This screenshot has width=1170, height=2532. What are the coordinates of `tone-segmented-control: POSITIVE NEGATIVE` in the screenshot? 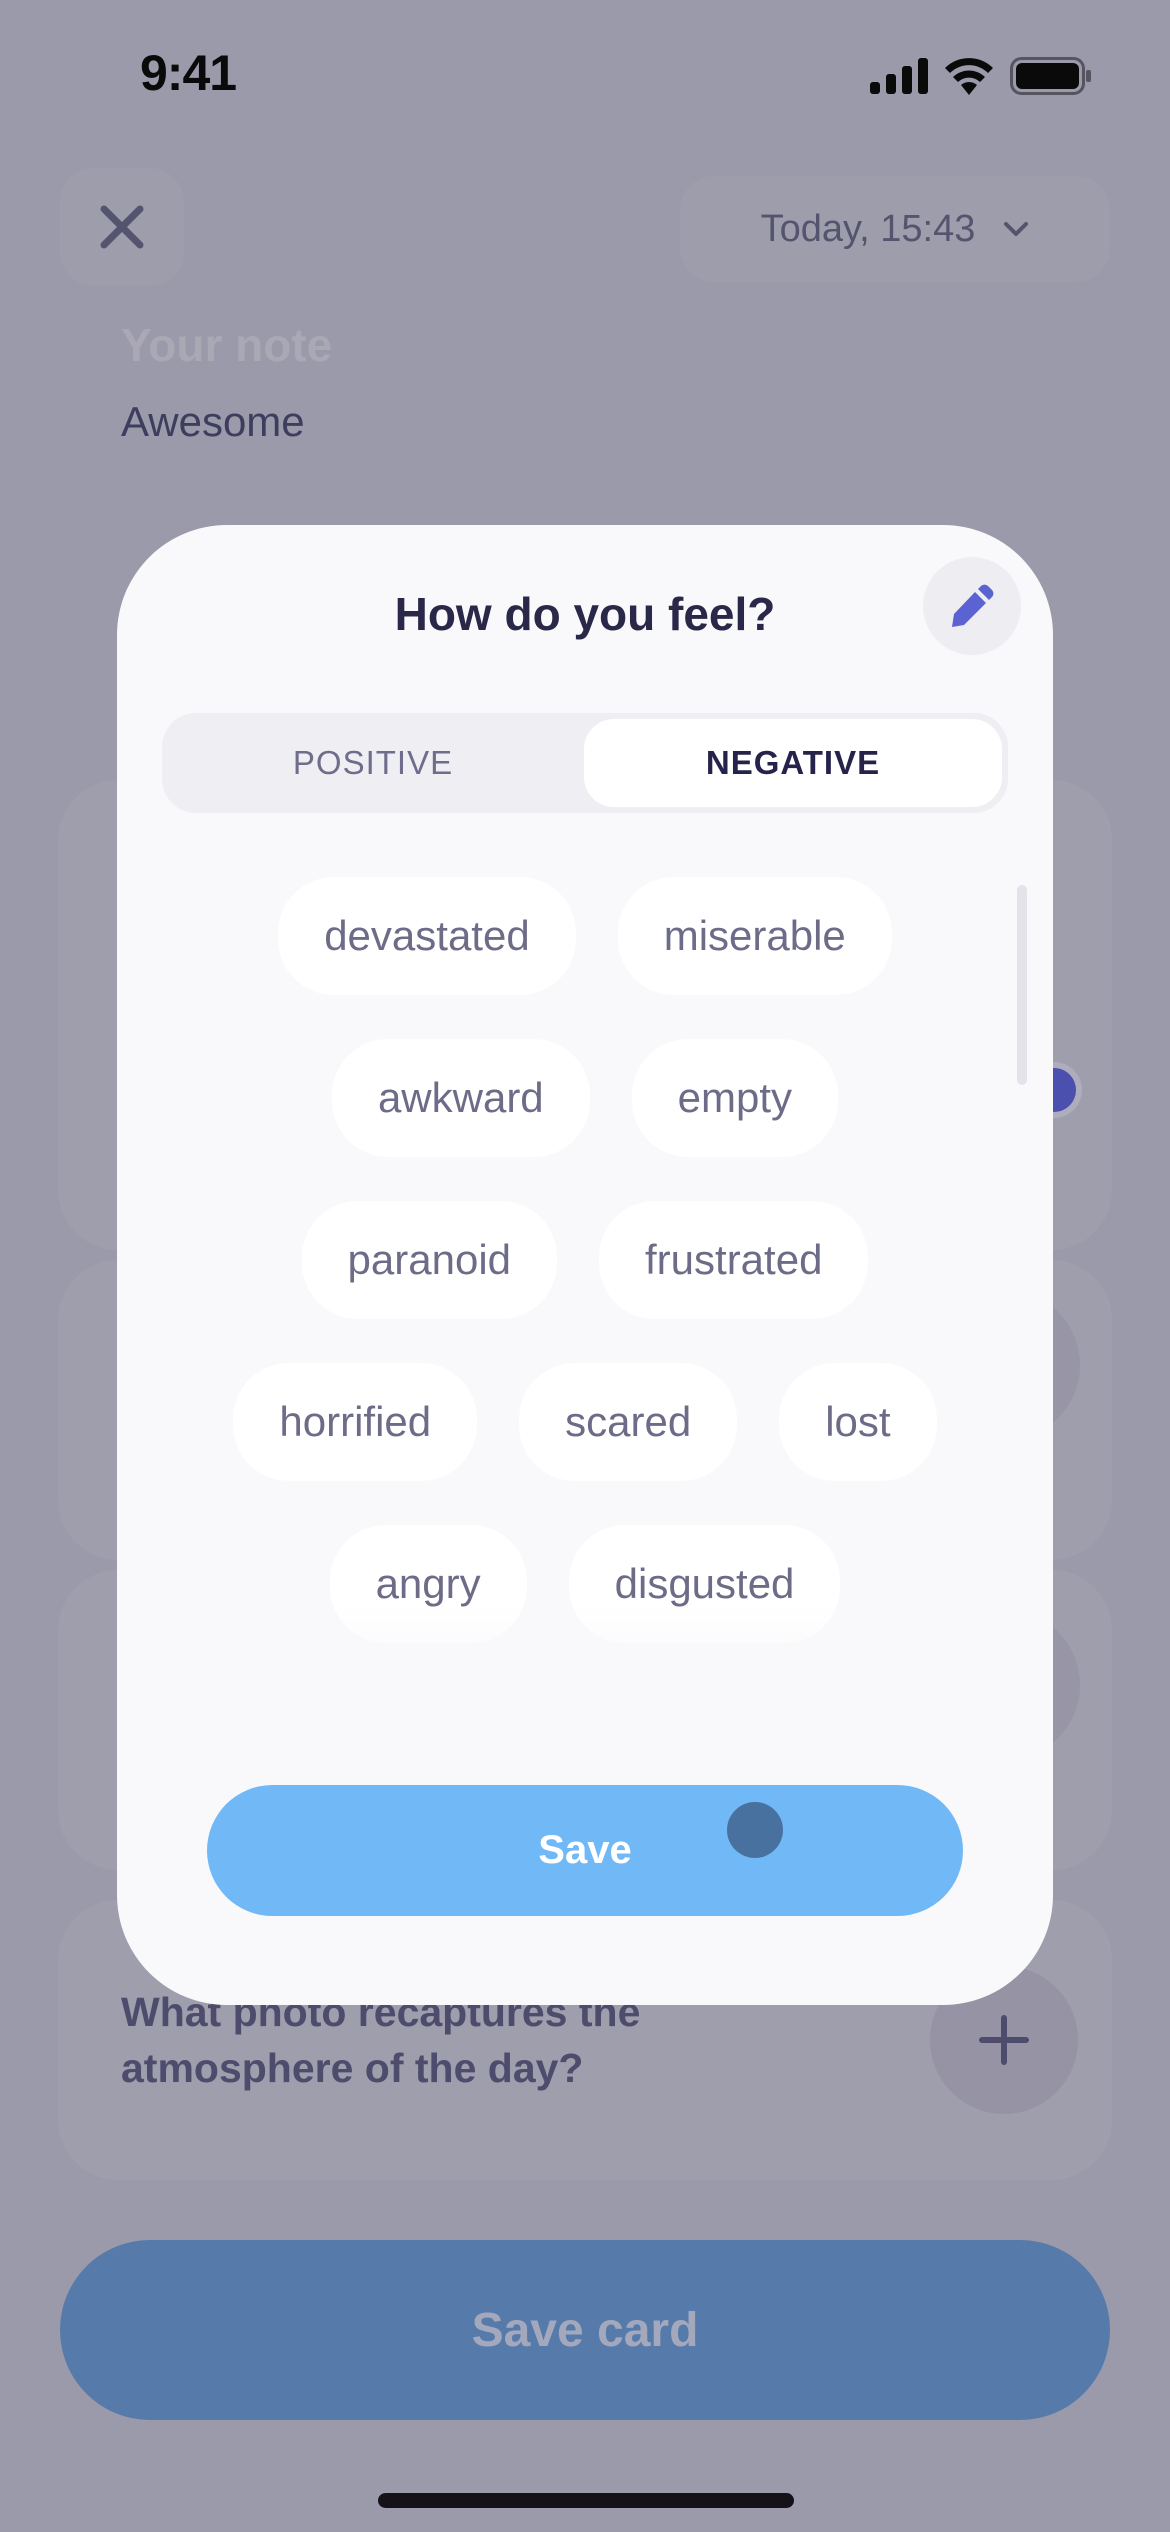 It's located at (585, 763).